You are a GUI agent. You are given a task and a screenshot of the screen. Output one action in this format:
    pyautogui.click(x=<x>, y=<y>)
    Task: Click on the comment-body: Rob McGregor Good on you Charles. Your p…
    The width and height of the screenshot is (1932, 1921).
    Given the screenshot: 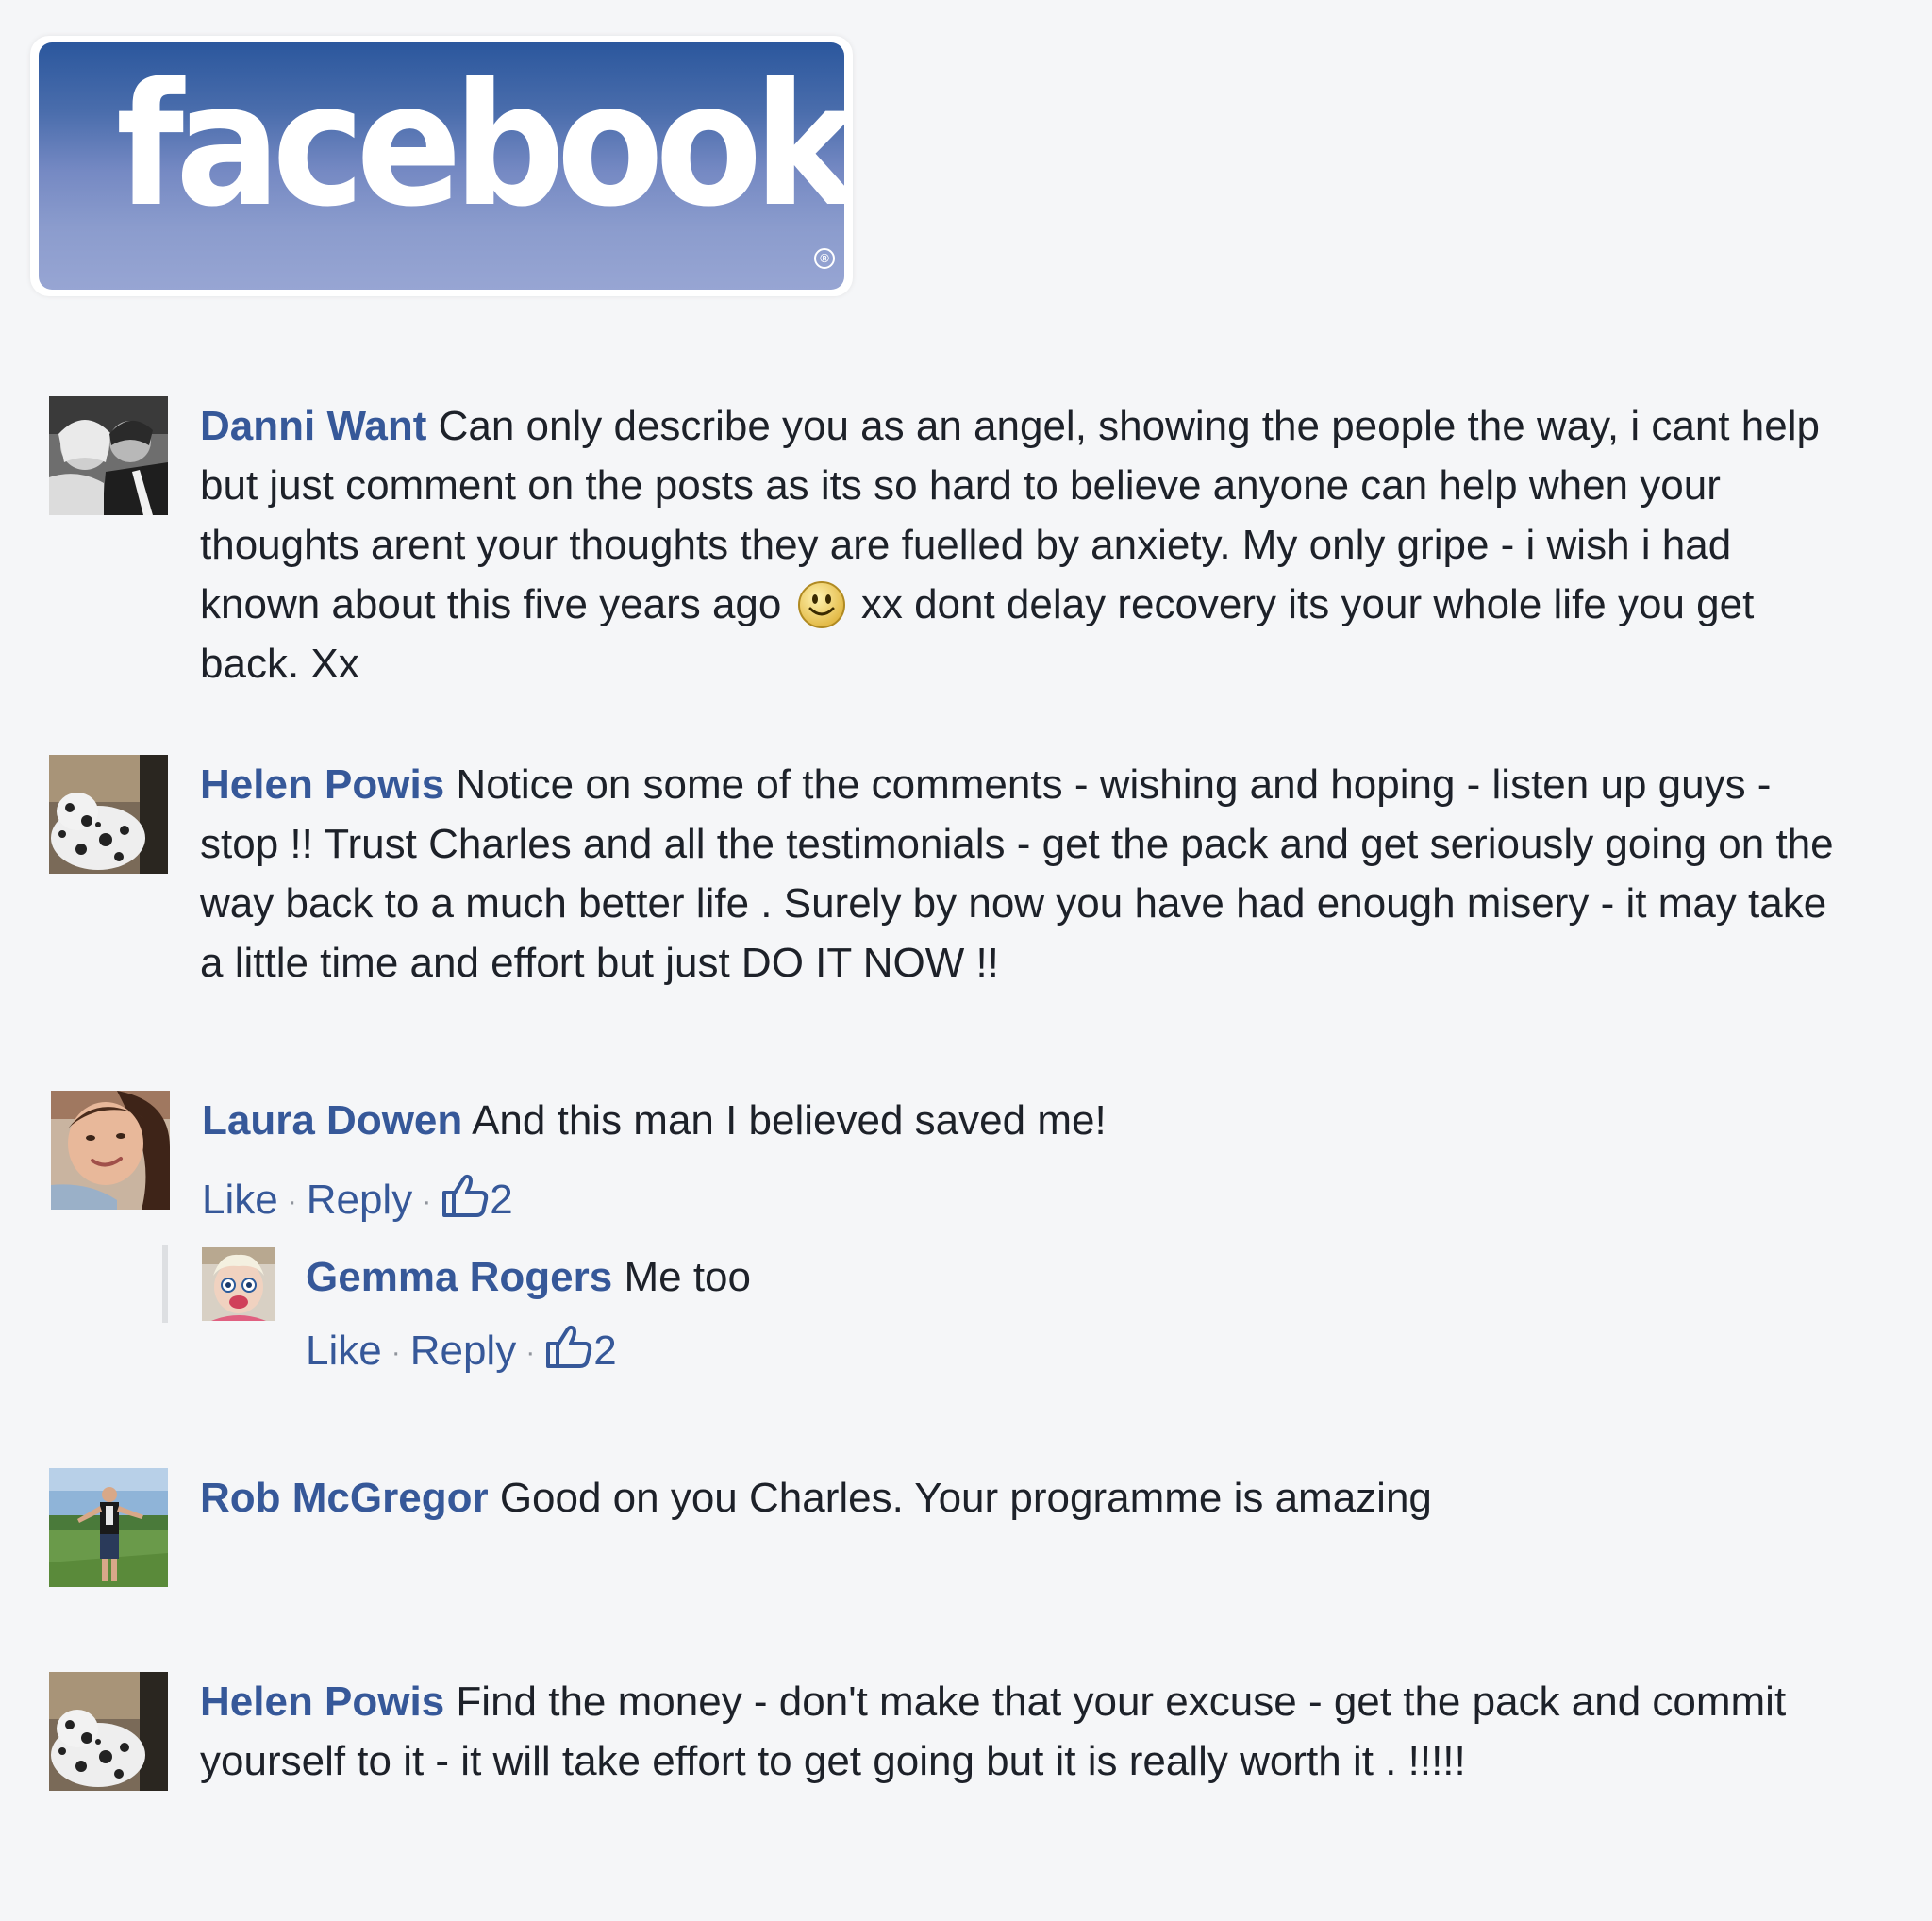 What is the action you would take?
    pyautogui.click(x=1021, y=1498)
    